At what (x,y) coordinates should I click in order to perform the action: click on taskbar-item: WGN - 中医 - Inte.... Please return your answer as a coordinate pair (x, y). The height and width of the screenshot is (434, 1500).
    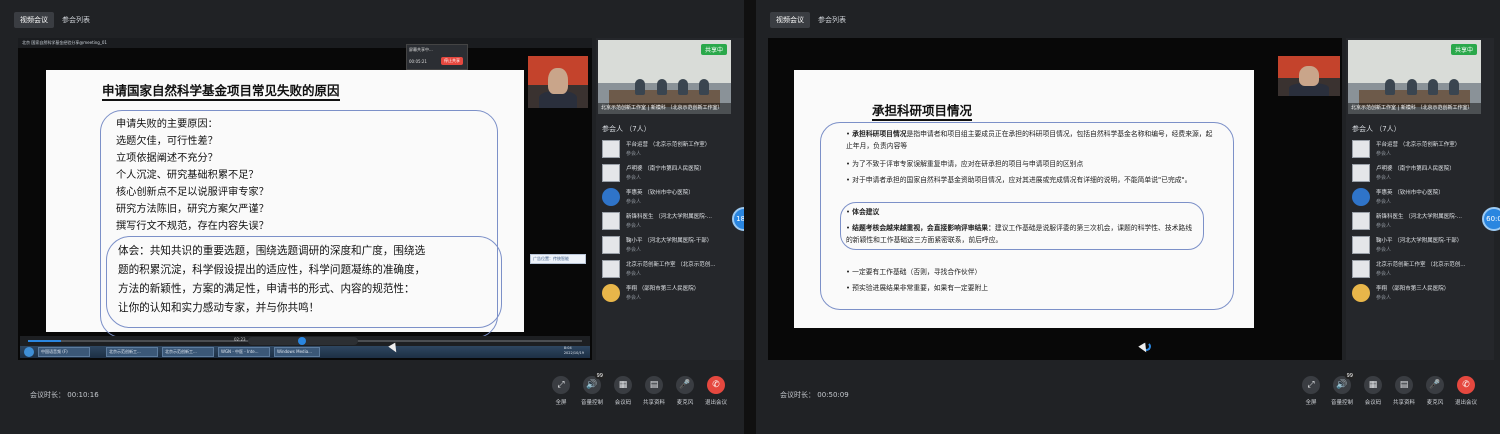
    Looking at the image, I should click on (244, 352).